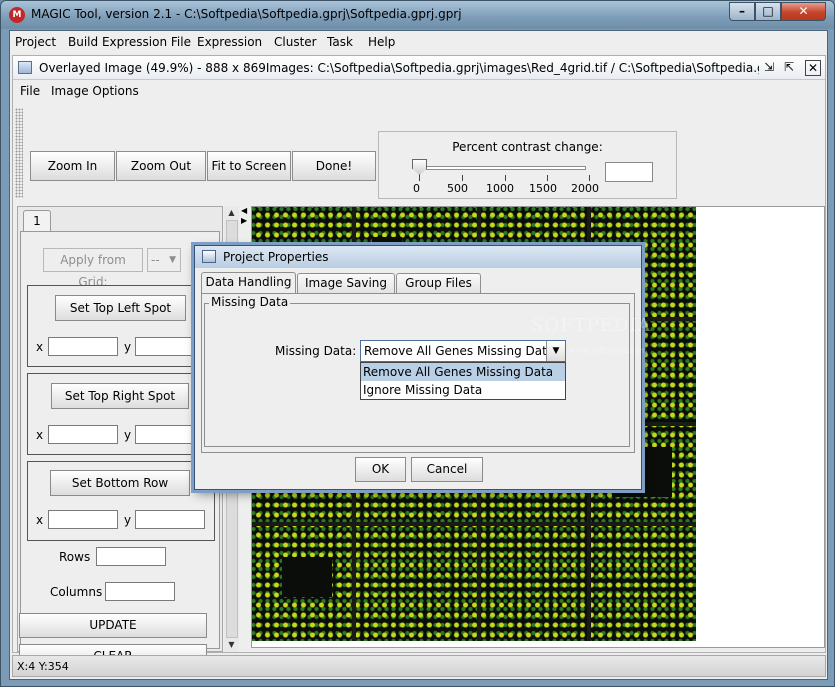  I want to click on contrast-value-input, so click(629, 172).